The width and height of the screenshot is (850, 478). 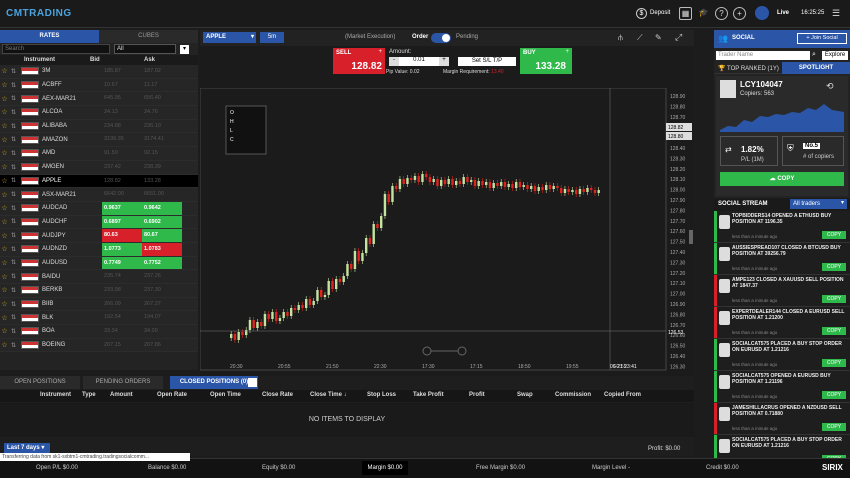 What do you see at coordinates (99, 222) in the screenshot?
I see `instrument-row: ☆ ⇅ AUDCHF 0.6897 0.6902` at bounding box center [99, 222].